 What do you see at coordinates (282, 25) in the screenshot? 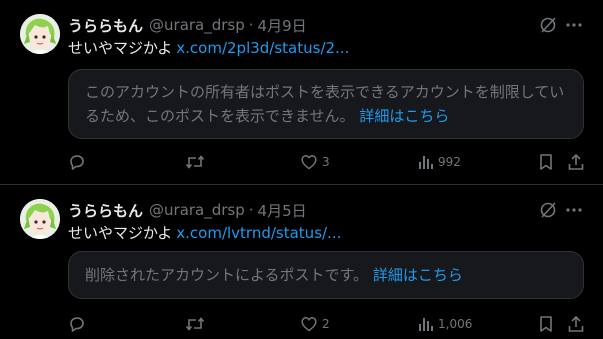
I see `post-date: 4月9日` at bounding box center [282, 25].